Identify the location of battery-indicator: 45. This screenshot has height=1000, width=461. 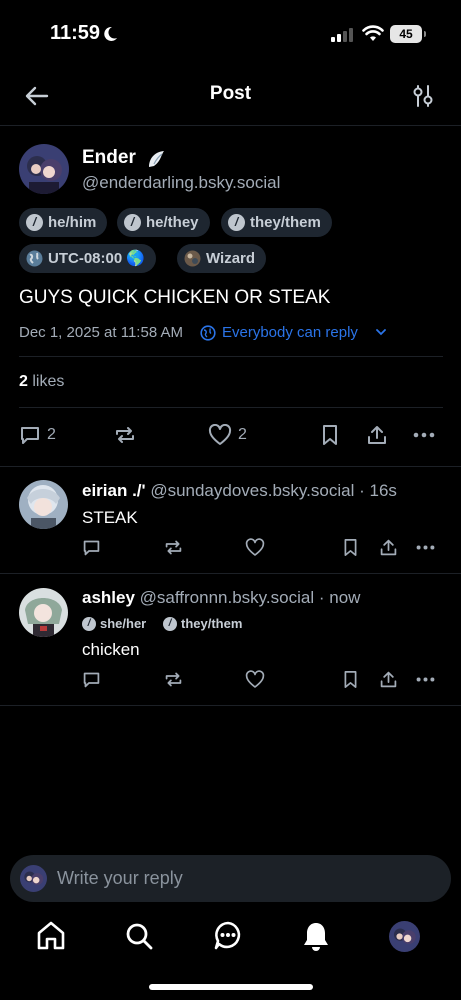
(408, 34).